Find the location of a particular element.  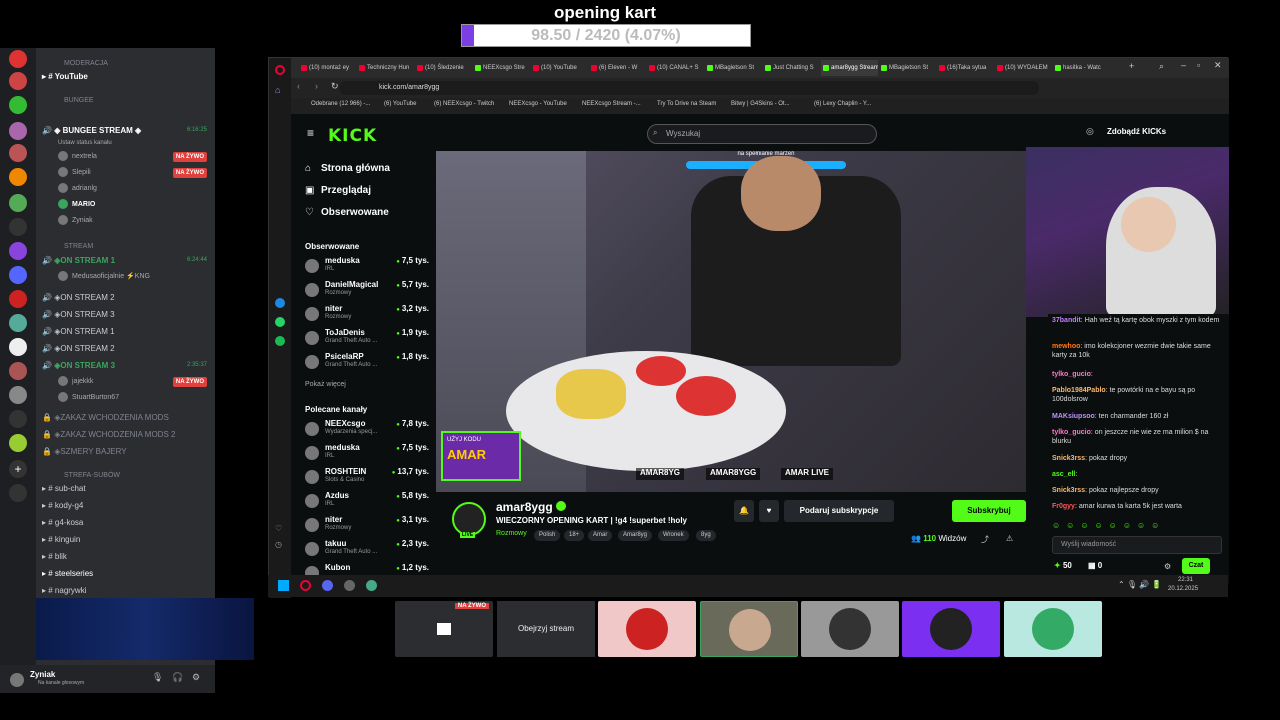

bookmark: (6) YouTube is located at coordinates (400, 104).